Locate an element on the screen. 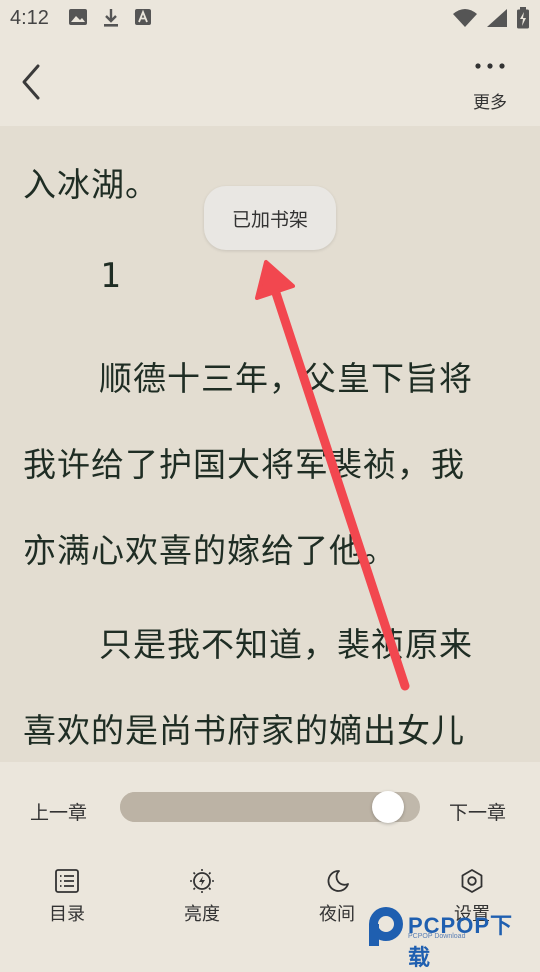 This screenshot has width=540, height=972. tab-catalog-label: 目录 is located at coordinates (67, 914).